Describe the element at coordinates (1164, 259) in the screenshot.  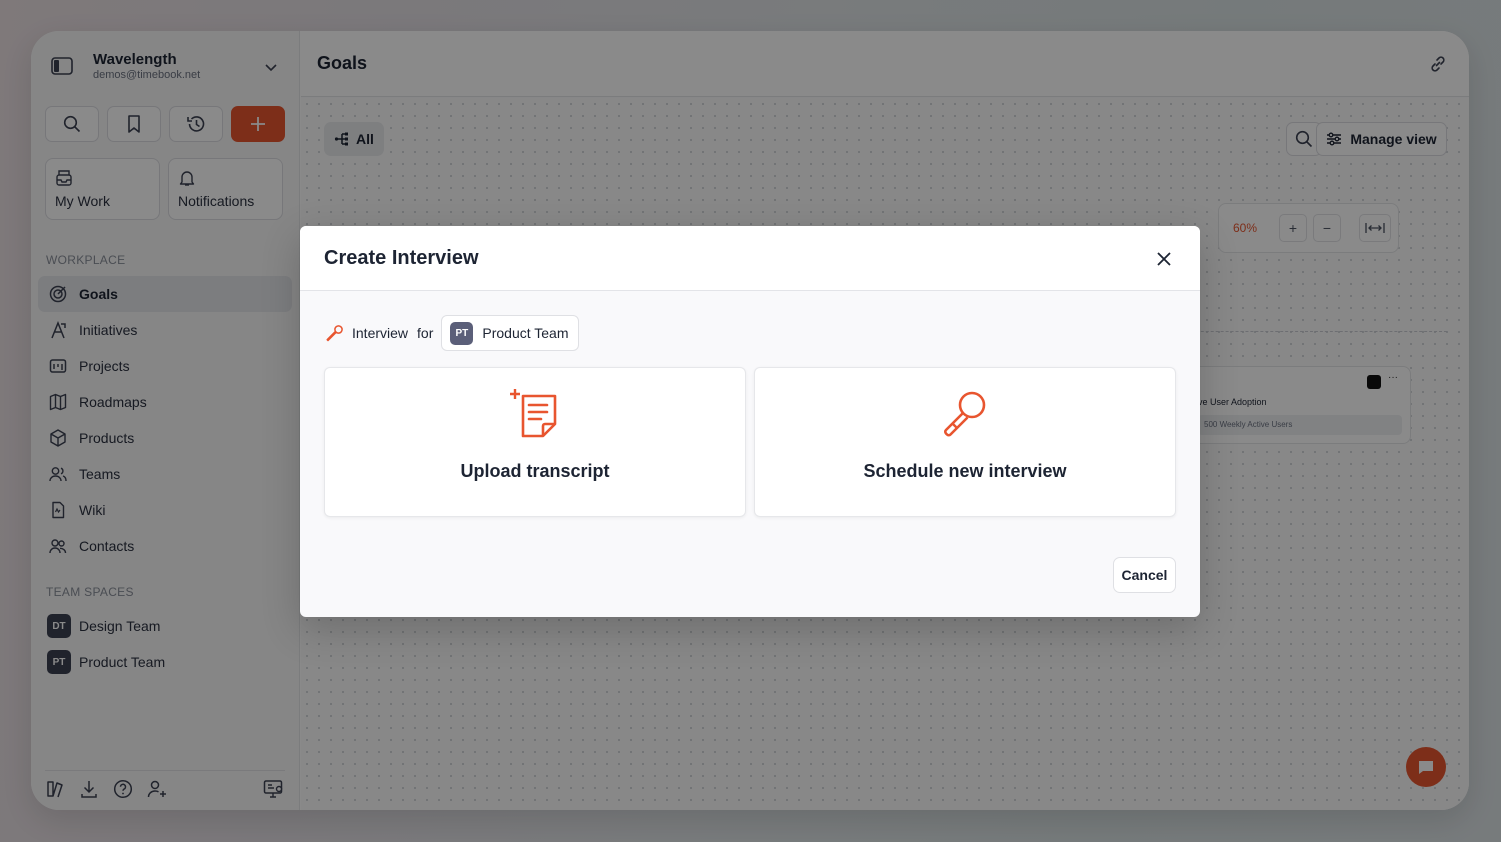
I see `close-icon` at that location.